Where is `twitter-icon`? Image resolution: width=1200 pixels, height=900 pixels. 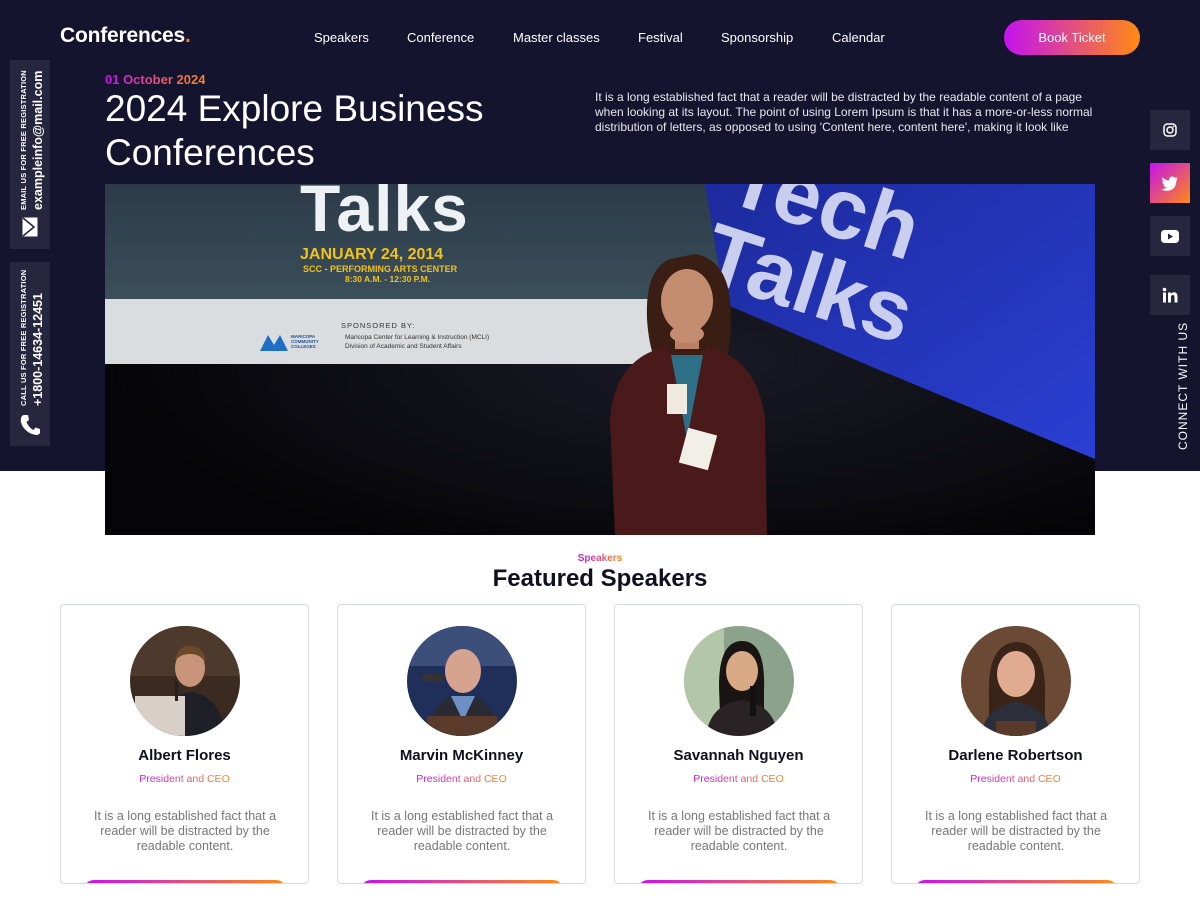 twitter-icon is located at coordinates (1169, 183).